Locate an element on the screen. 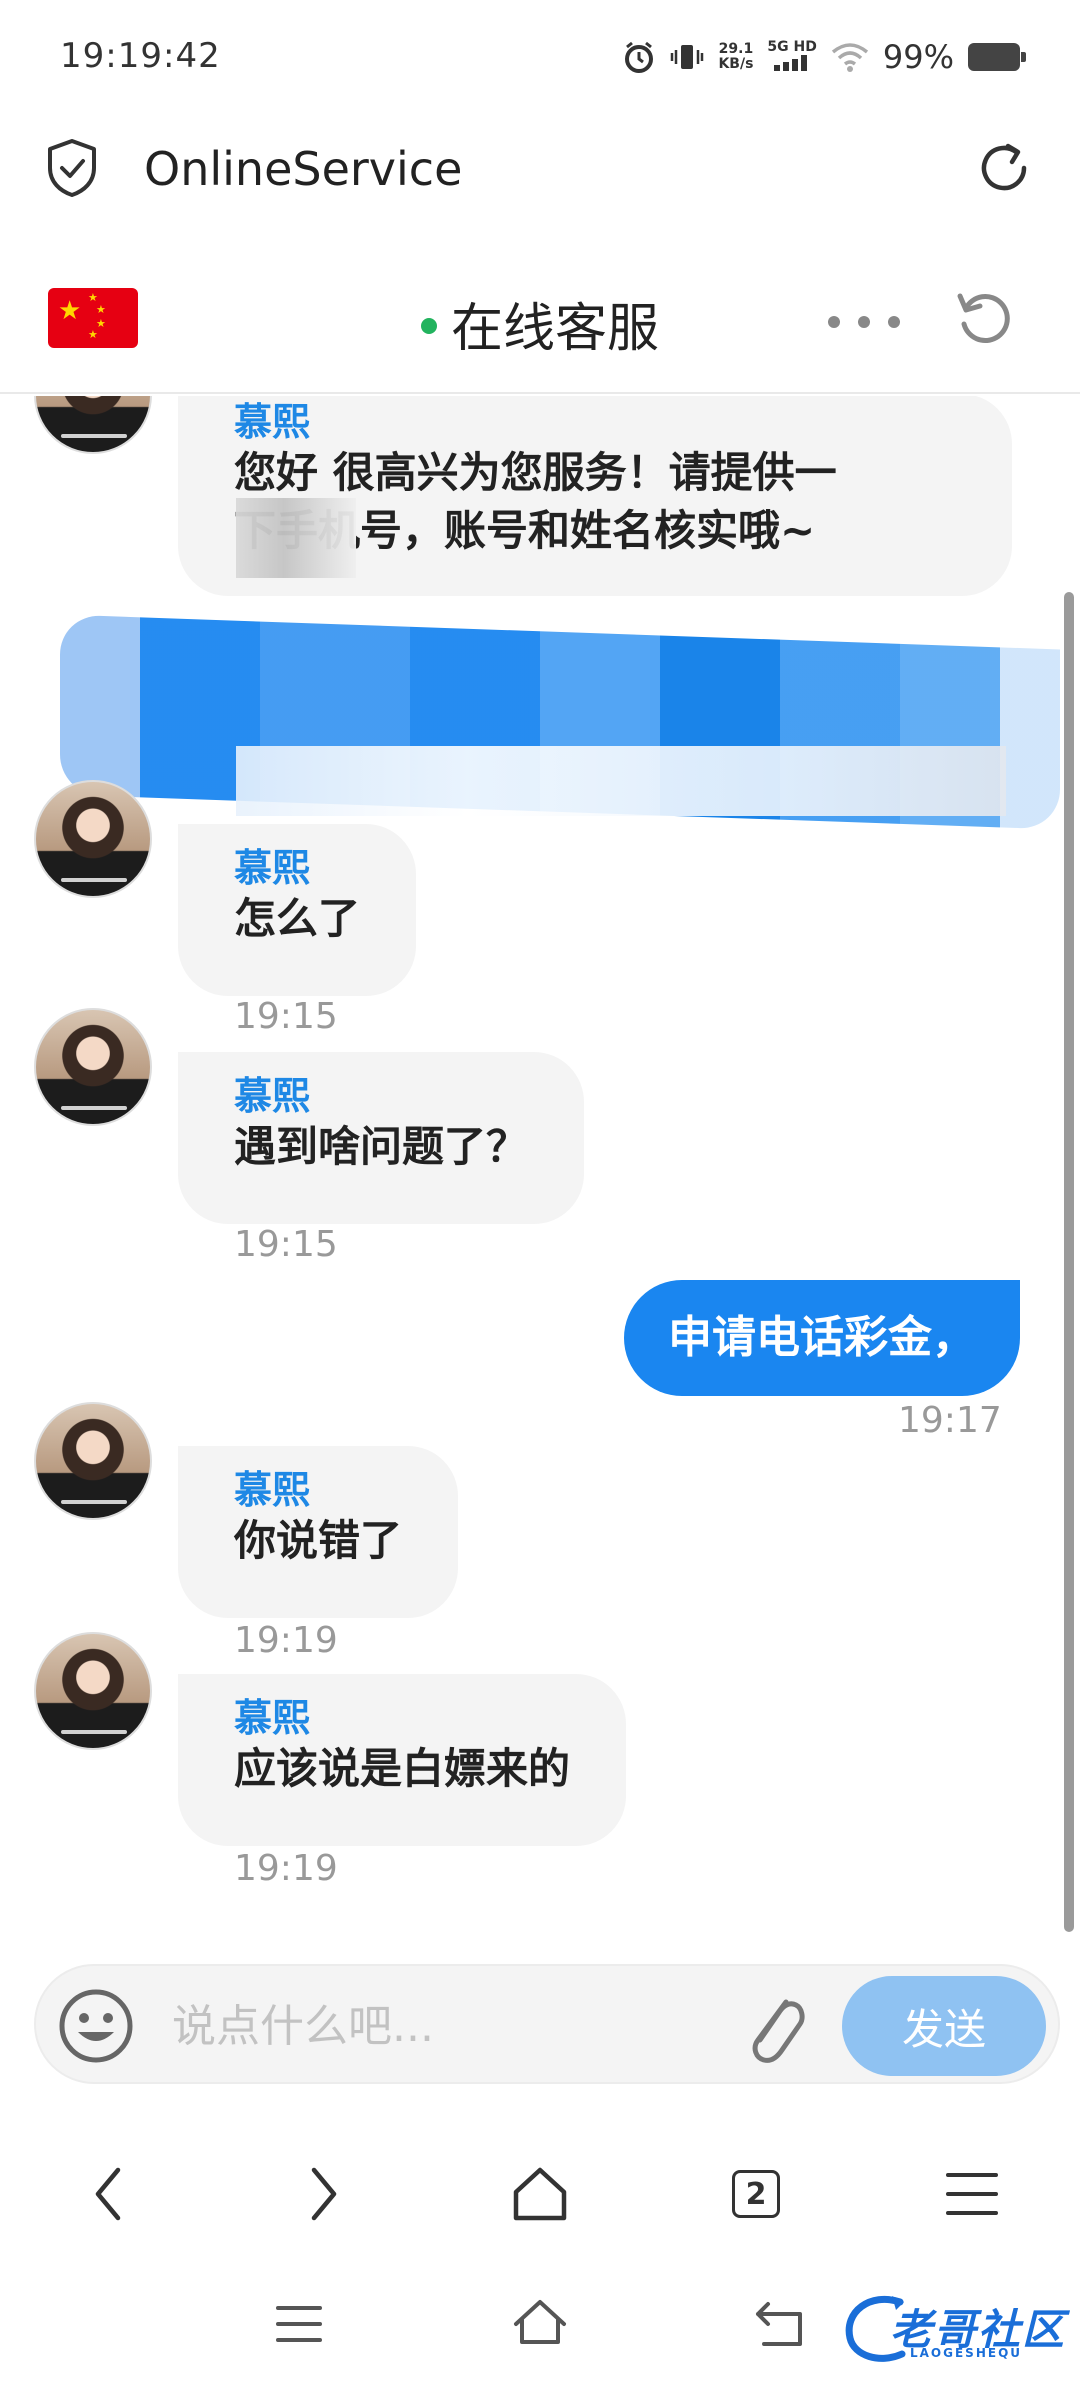 The width and height of the screenshot is (1080, 2388). tabs-button: 2 is located at coordinates (756, 2194).